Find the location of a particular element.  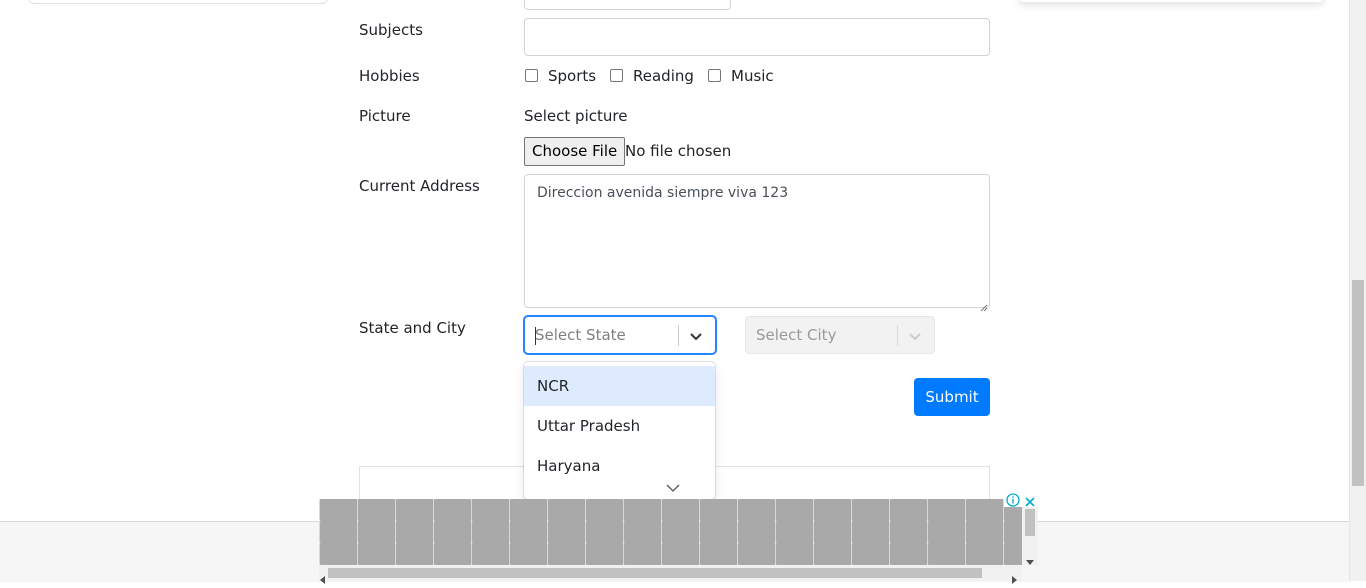

subjects-input is located at coordinates (757, 37).